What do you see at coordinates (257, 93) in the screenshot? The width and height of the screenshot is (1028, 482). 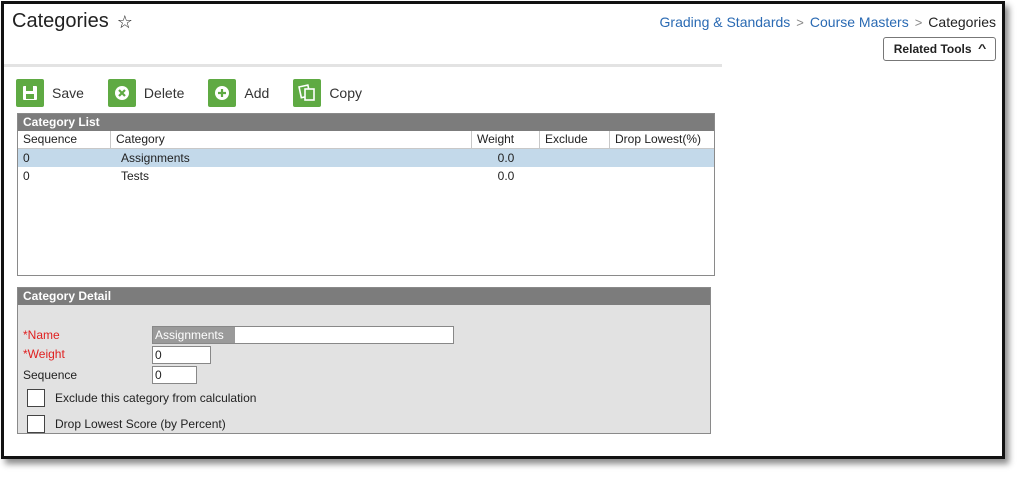 I see `add-label: Add` at bounding box center [257, 93].